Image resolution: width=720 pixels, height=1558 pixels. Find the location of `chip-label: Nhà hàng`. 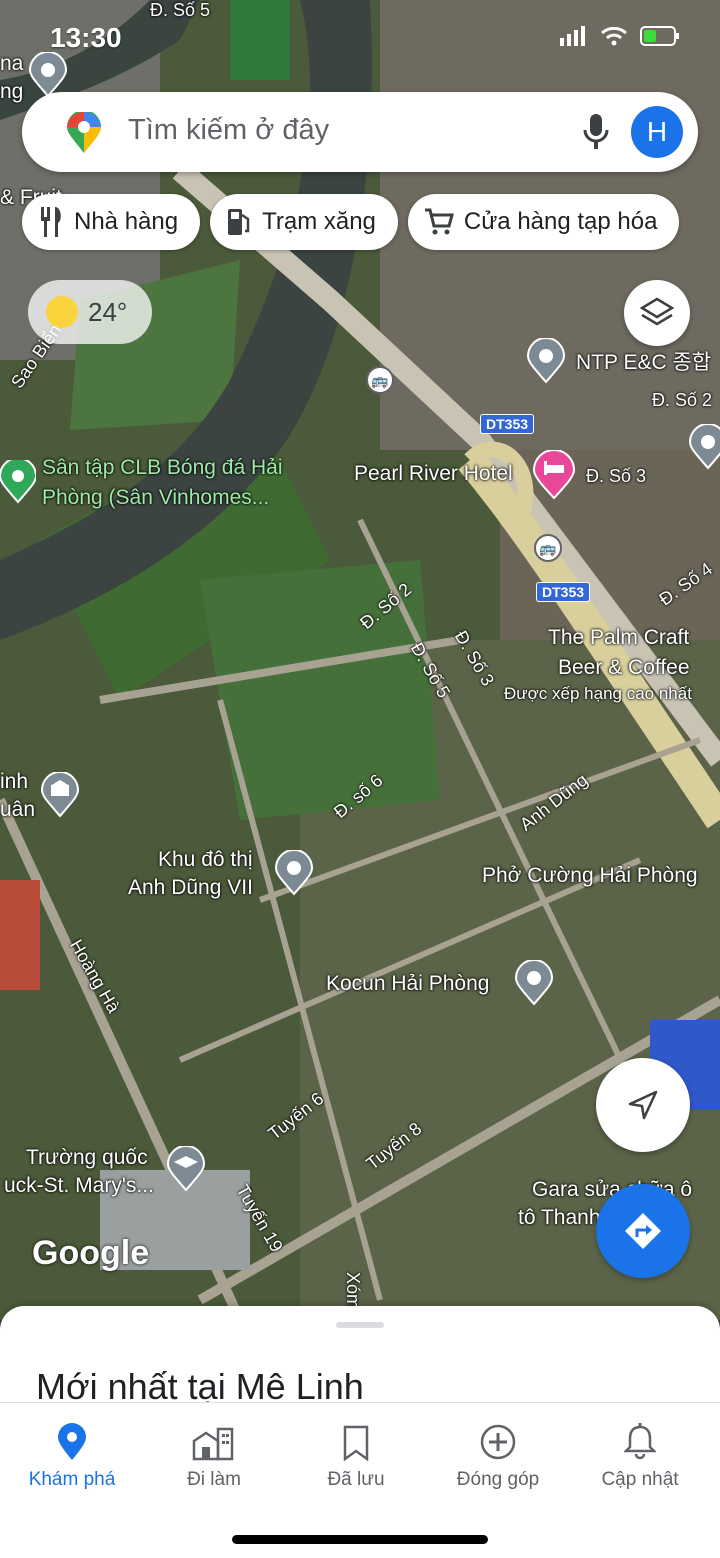

chip-label: Nhà hàng is located at coordinates (126, 221).